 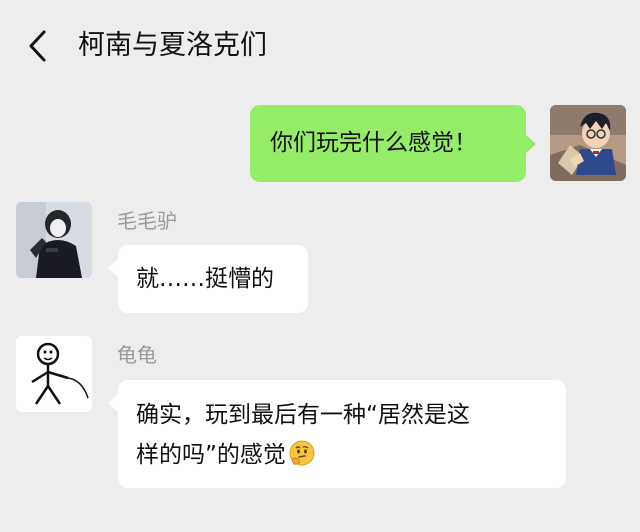 I want to click on sender-name: 龟龟, so click(x=137, y=355).